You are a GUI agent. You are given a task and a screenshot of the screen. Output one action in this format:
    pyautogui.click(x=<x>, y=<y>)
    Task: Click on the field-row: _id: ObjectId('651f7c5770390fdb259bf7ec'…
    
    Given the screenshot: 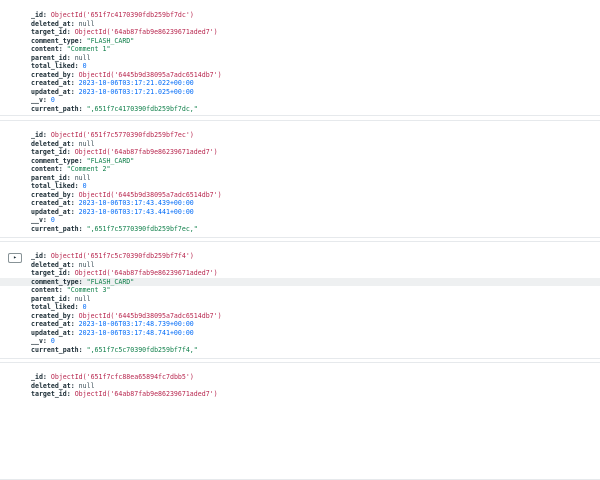 What is the action you would take?
    pyautogui.click(x=126, y=135)
    